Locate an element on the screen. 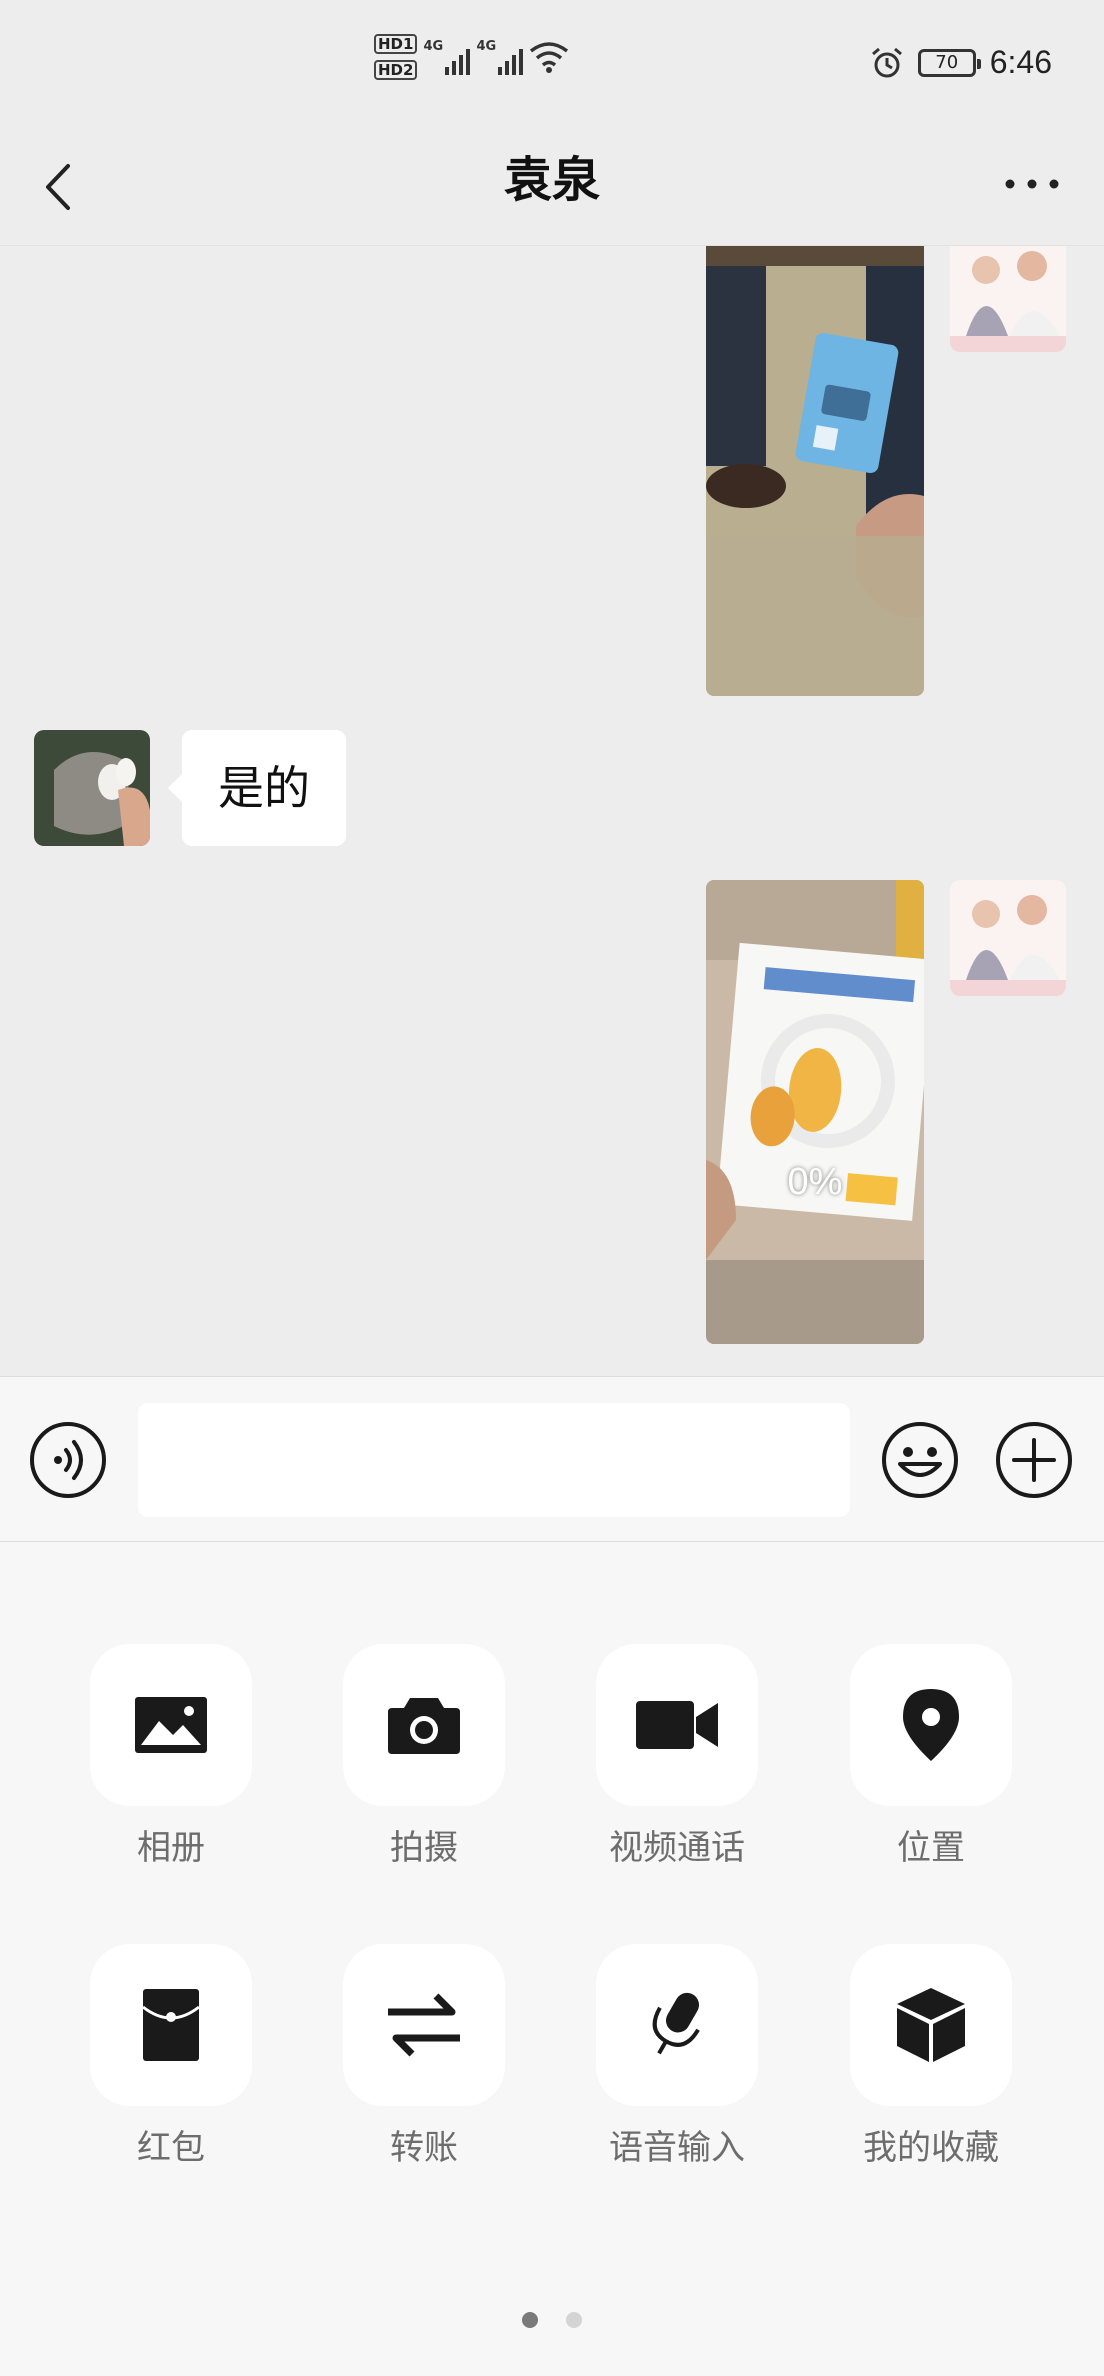 The height and width of the screenshot is (2376, 1104). clock: 6:46 is located at coordinates (1020, 62).